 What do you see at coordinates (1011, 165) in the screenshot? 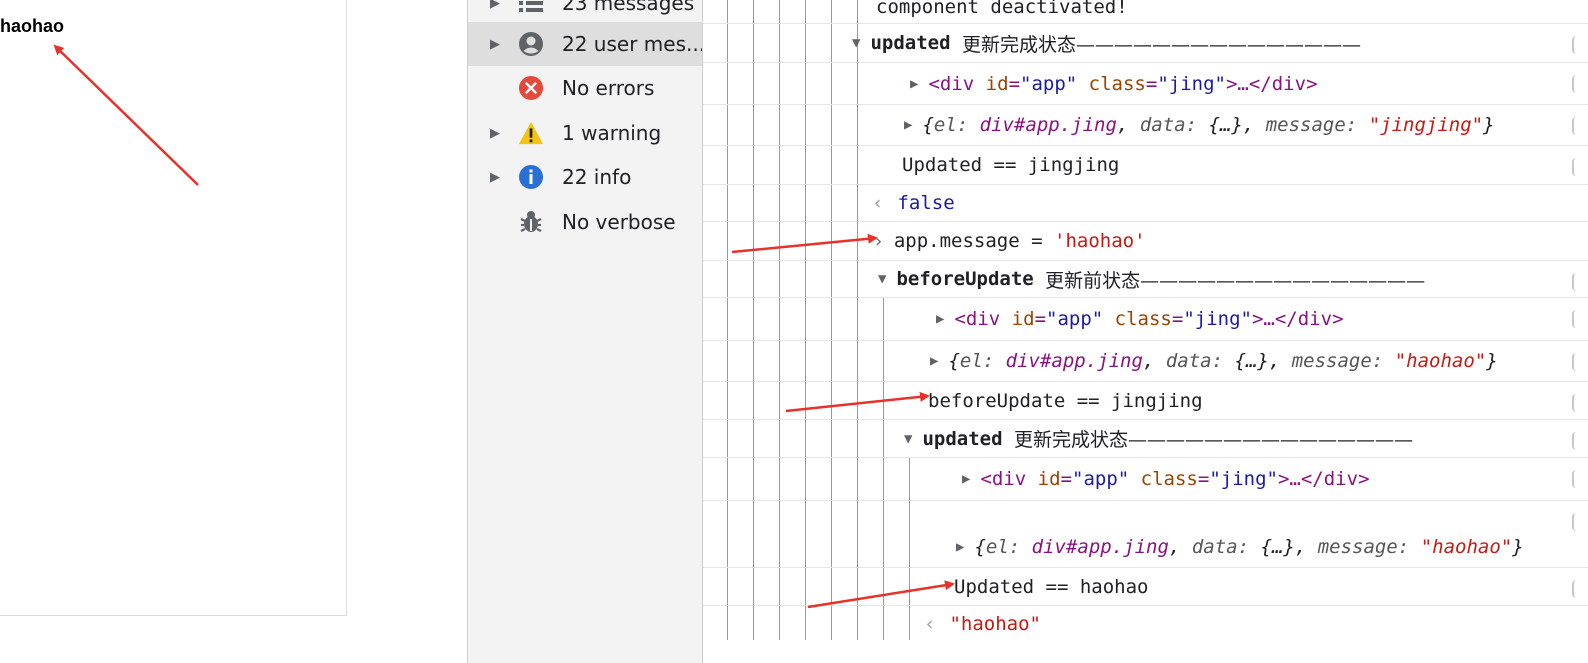
I see `log-message: Updated == jingjing` at bounding box center [1011, 165].